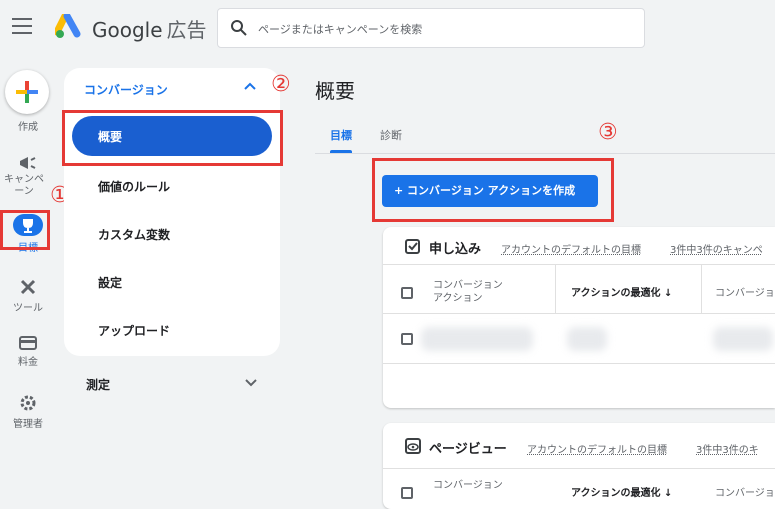 The height and width of the screenshot is (509, 775). I want to click on nav-item-custom-variables: カスタム変数, so click(134, 234).